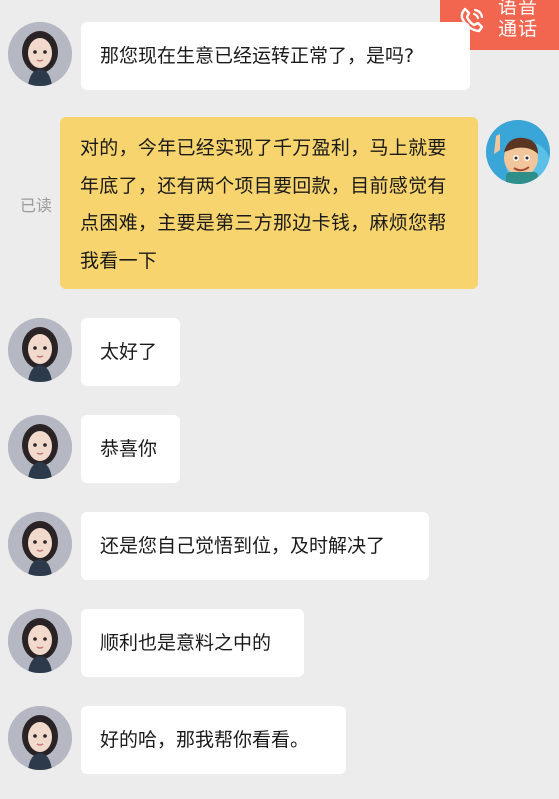  I want to click on message-bubble: 太好了, so click(130, 352).